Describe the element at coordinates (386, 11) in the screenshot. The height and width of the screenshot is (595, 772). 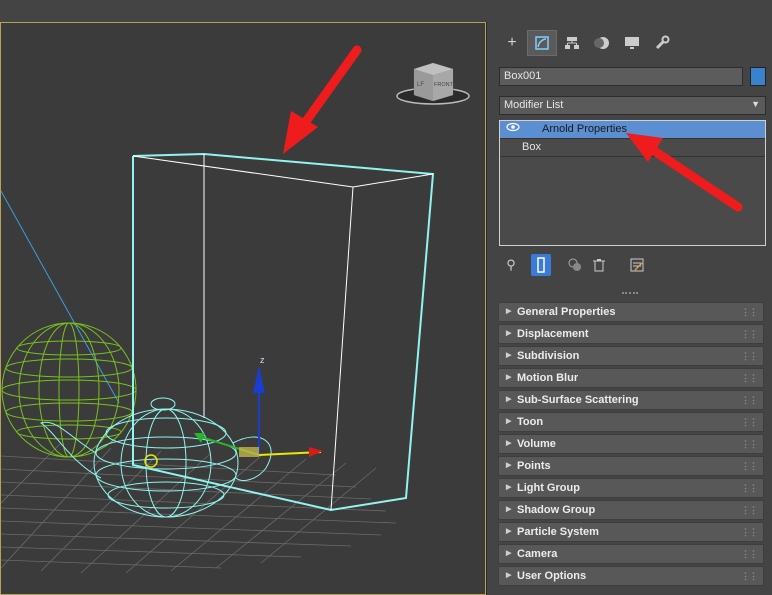
I see `top-toolbar-strip` at that location.